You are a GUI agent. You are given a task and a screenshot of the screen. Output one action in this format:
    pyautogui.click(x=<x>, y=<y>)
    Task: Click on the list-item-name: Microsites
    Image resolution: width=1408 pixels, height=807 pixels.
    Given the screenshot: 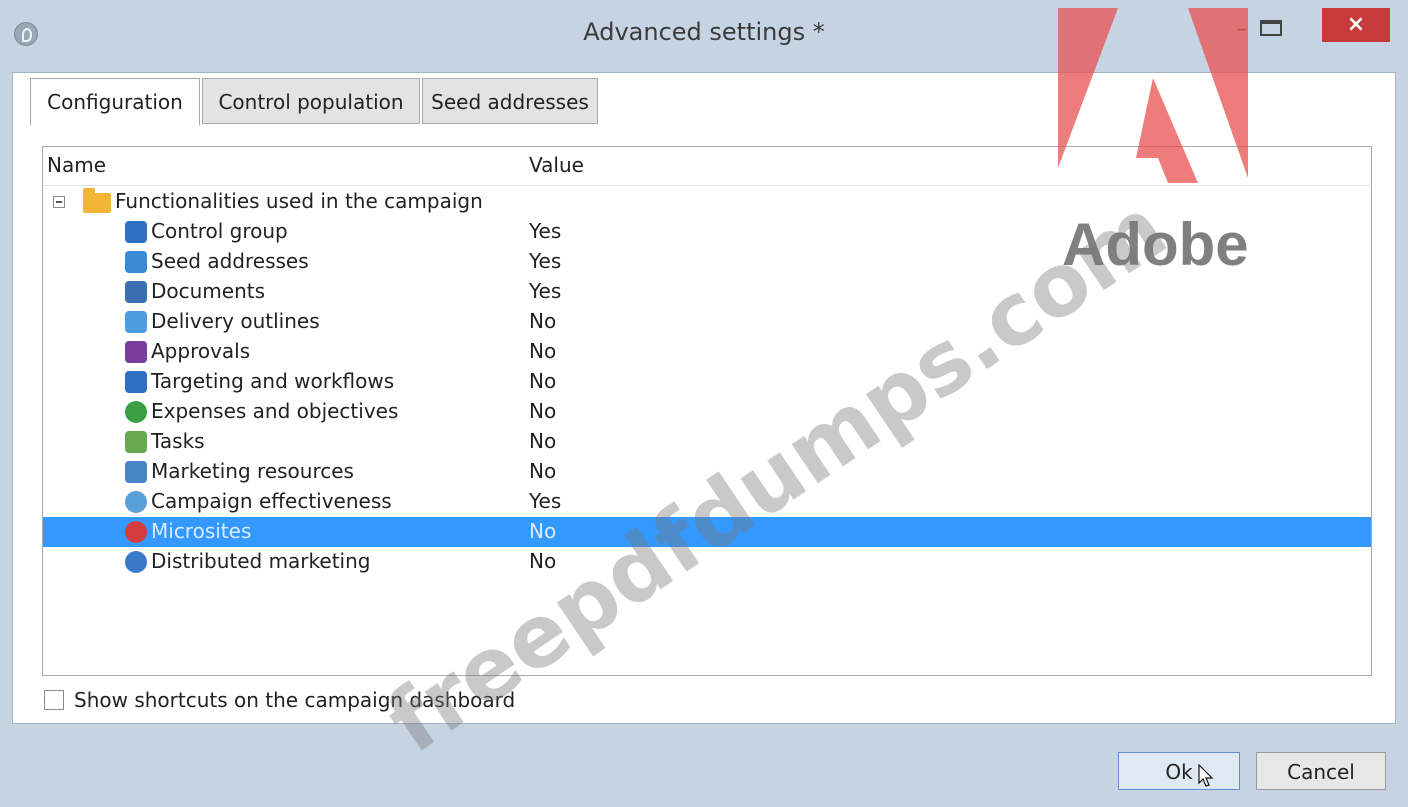 What is the action you would take?
    pyautogui.click(x=201, y=531)
    